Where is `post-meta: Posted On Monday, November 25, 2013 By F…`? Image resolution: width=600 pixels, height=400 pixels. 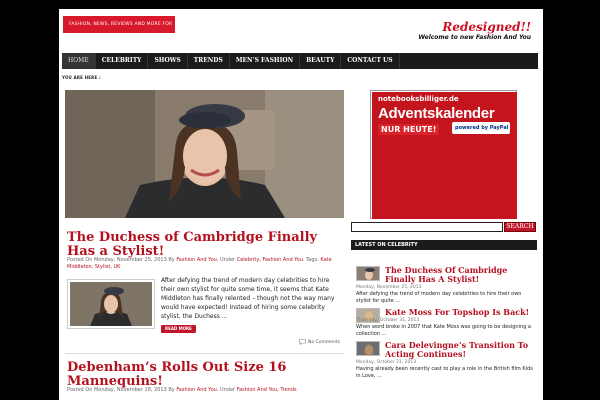 post-meta: Posted On Monday, November 25, 2013 By F… is located at coordinates (206, 264).